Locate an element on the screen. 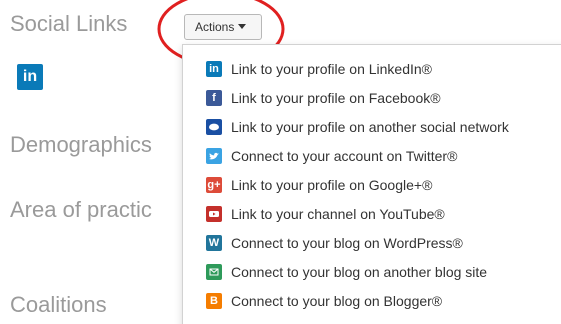 The image size is (561, 324). section-title-area-of-practice: Area of practic is located at coordinates (81, 209).